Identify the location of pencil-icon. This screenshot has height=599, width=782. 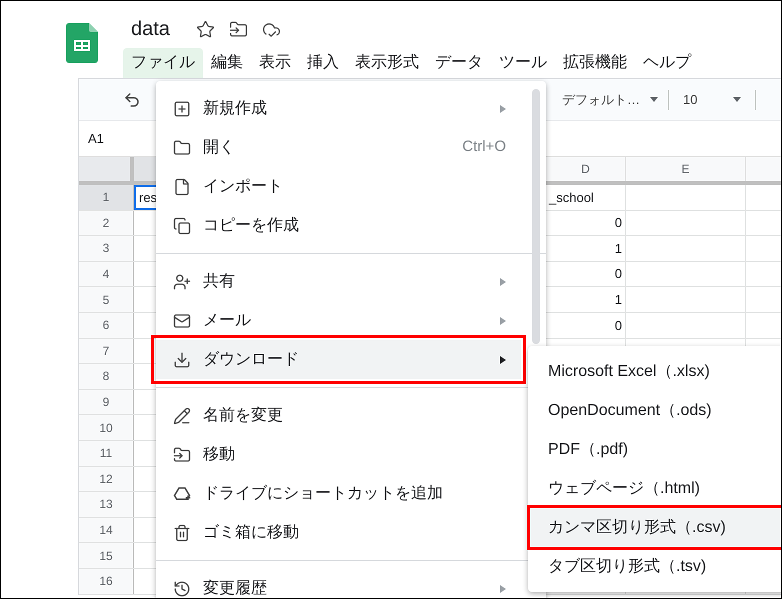
(182, 415).